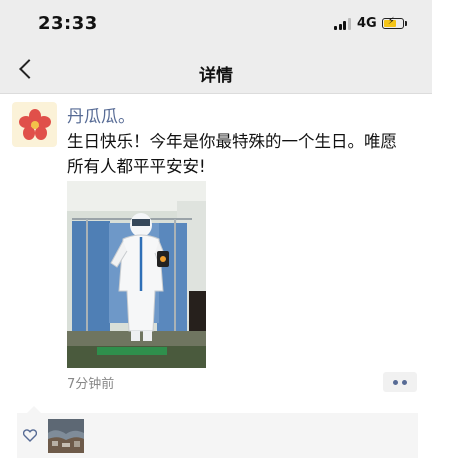 The image size is (458, 469). I want to click on liker-avatar, so click(66, 436).